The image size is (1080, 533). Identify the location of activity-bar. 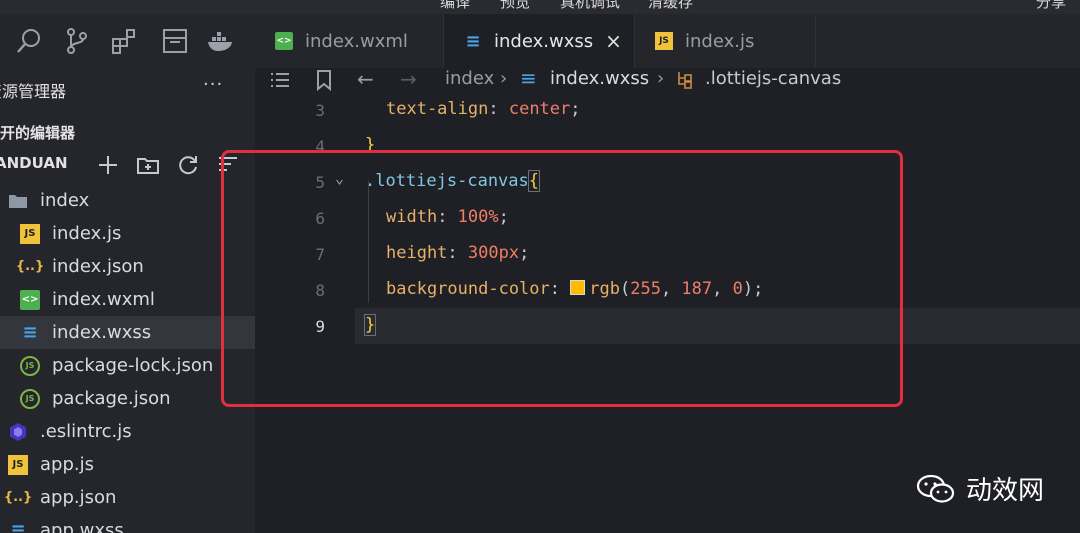
(127, 41).